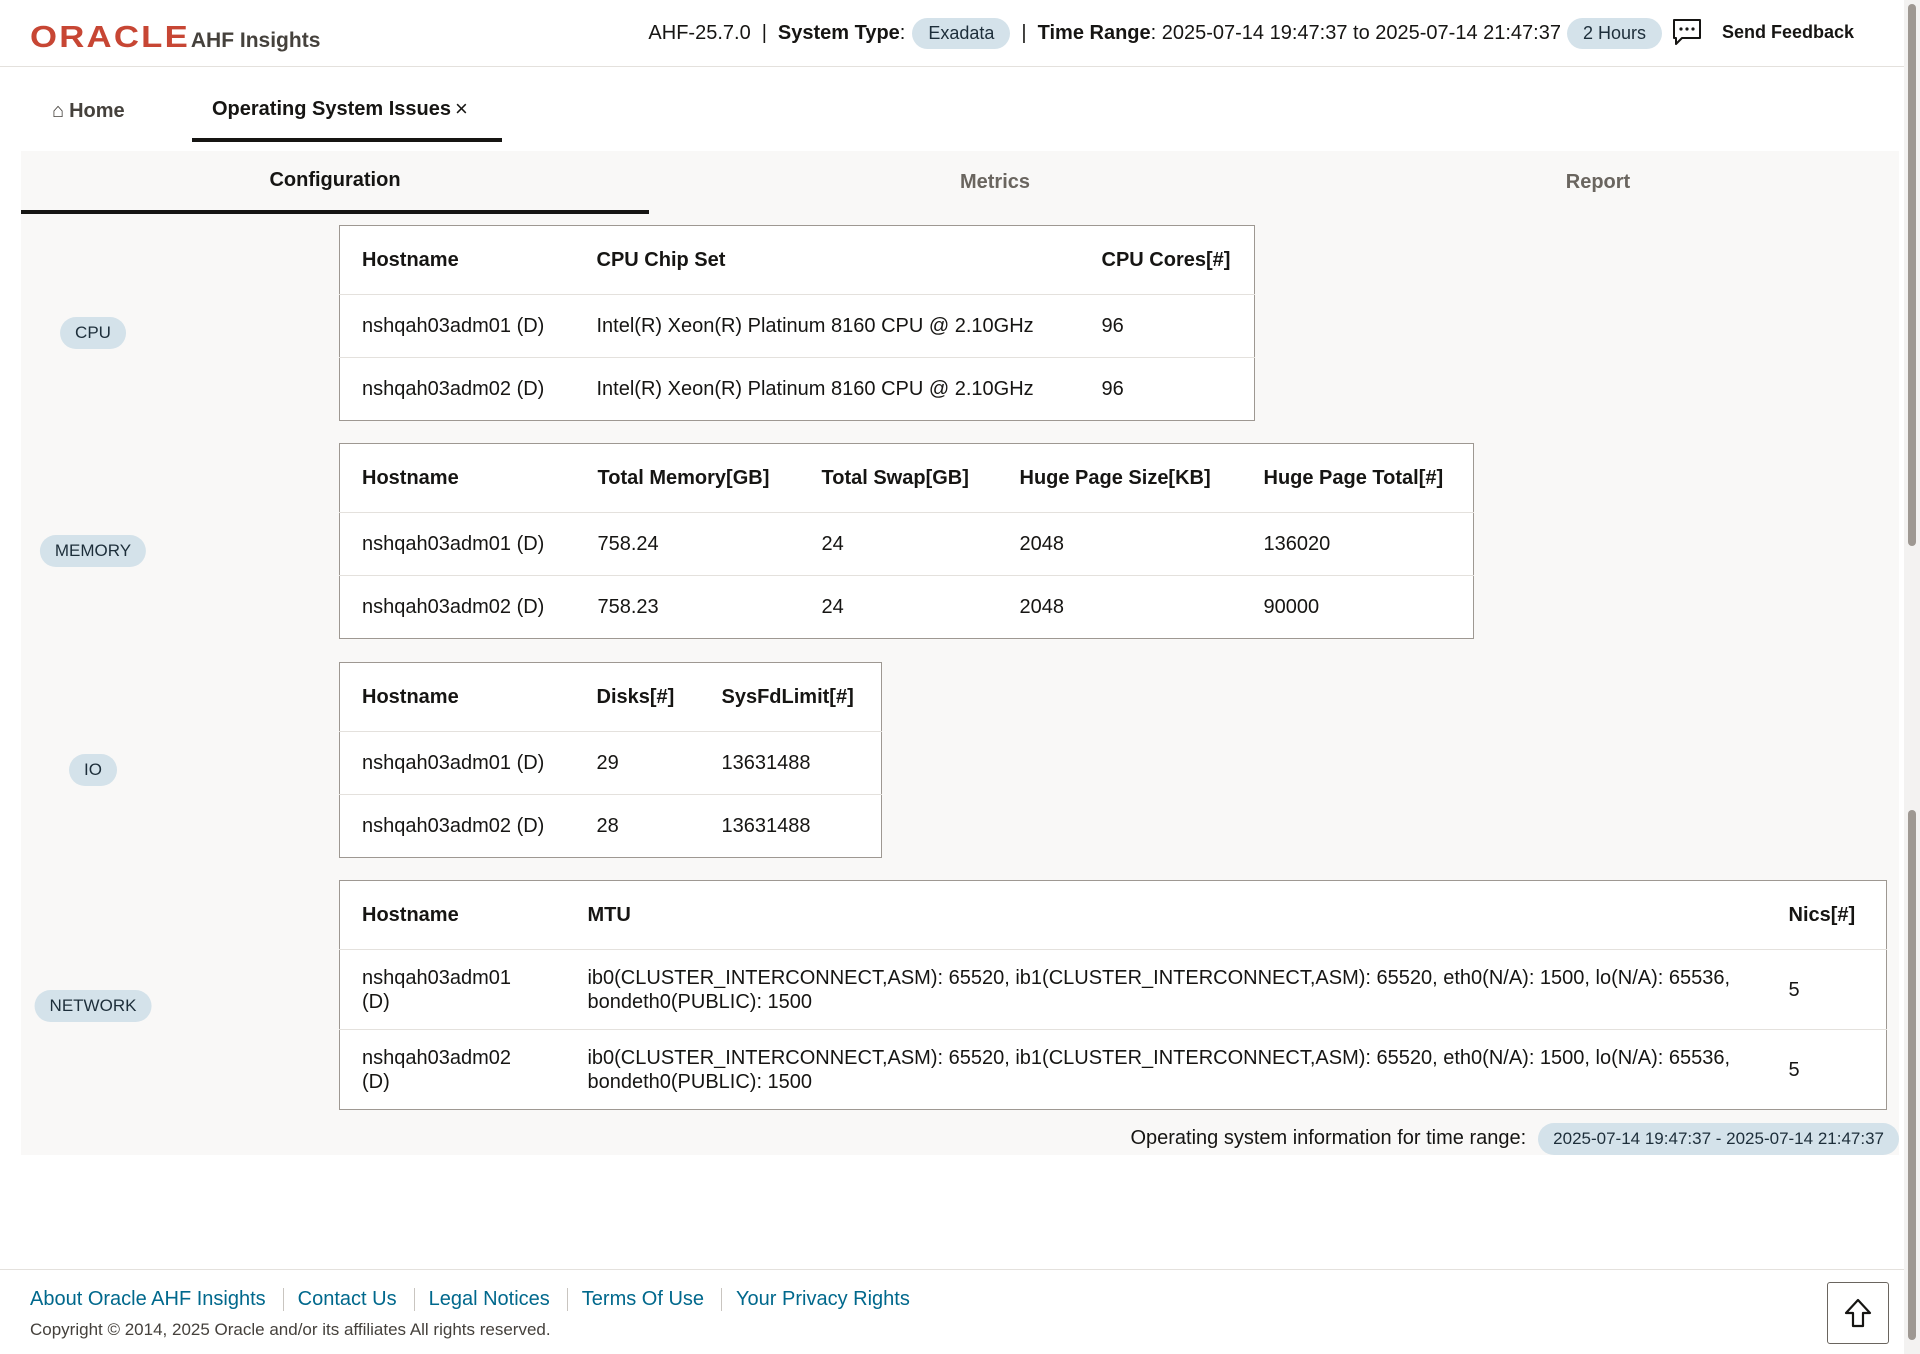 This screenshot has width=1920, height=1354. Describe the element at coordinates (93, 1006) in the screenshot. I see `section-label-network: NETWORK` at that location.